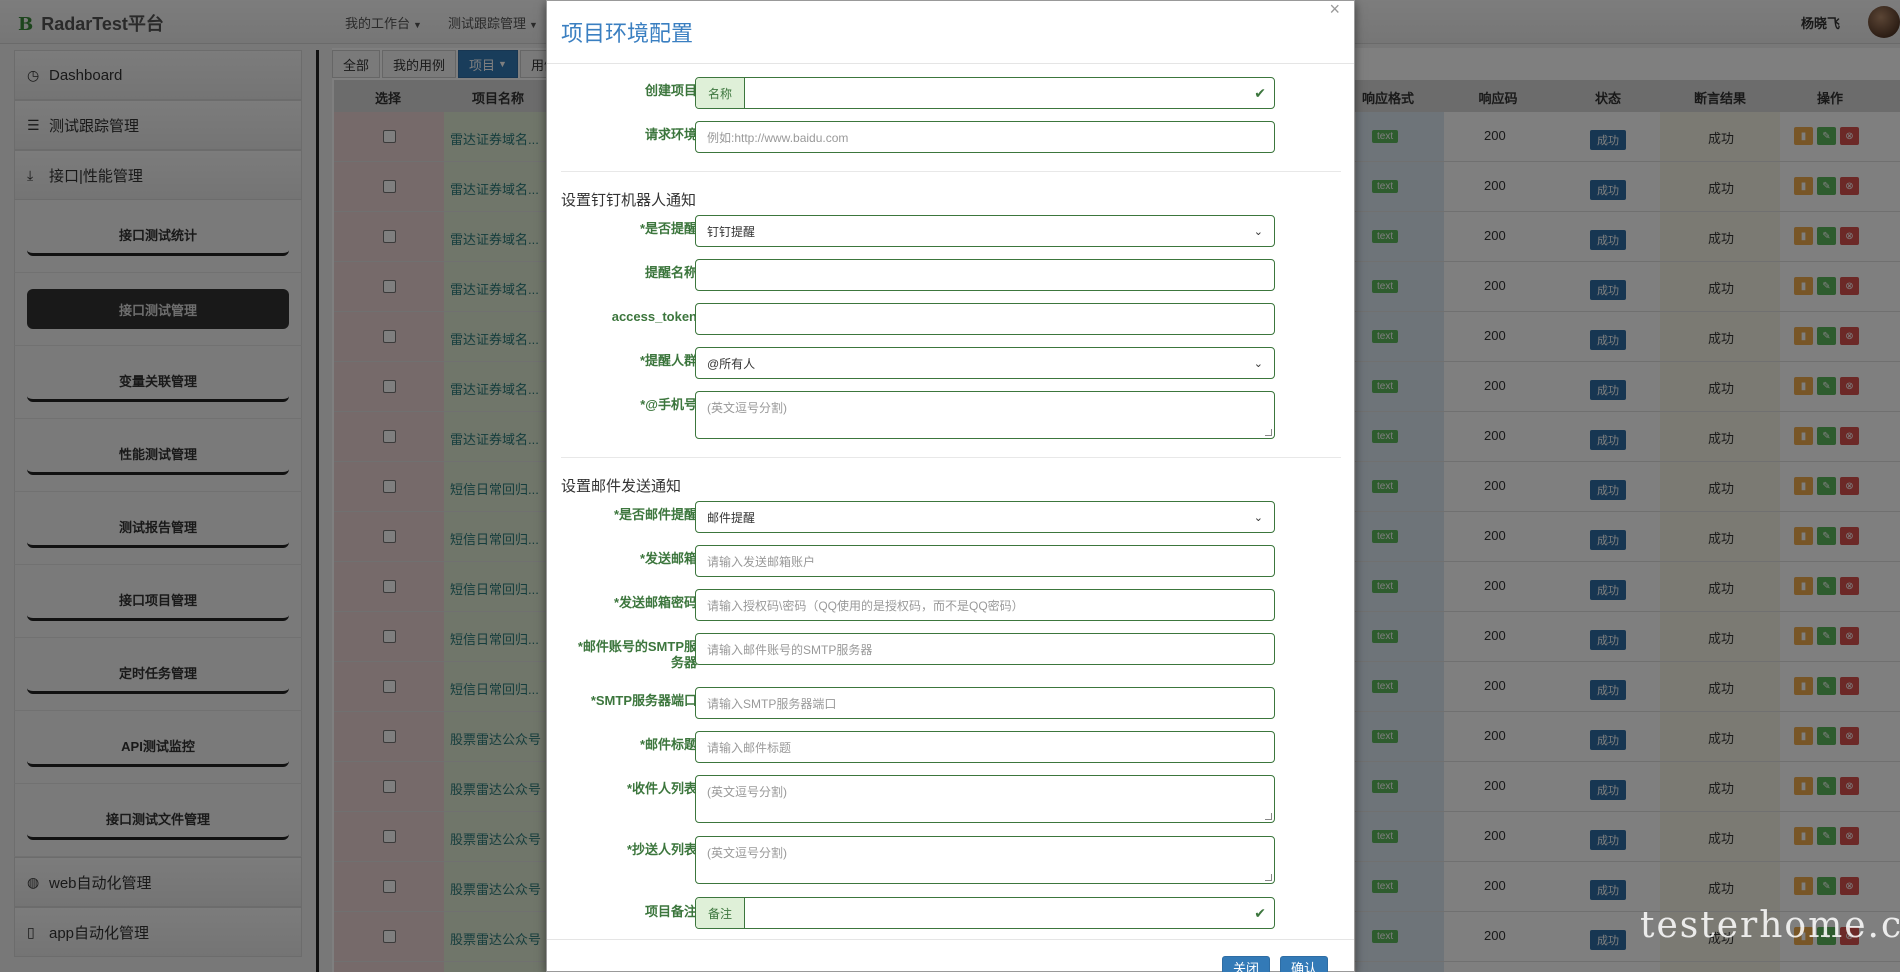 The width and height of the screenshot is (1900, 972). I want to click on remind-name-input, so click(985, 275).